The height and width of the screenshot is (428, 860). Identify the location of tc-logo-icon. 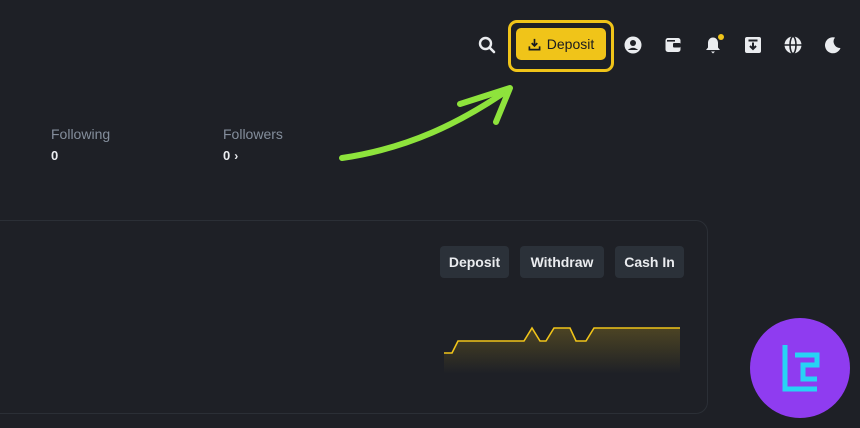
(801, 368).